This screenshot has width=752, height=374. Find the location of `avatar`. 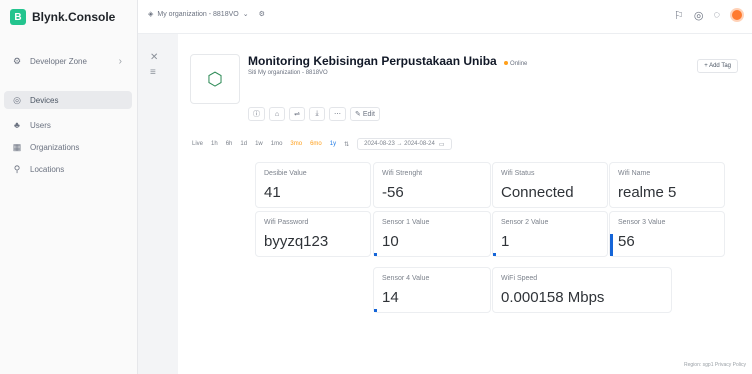

avatar is located at coordinates (737, 15).